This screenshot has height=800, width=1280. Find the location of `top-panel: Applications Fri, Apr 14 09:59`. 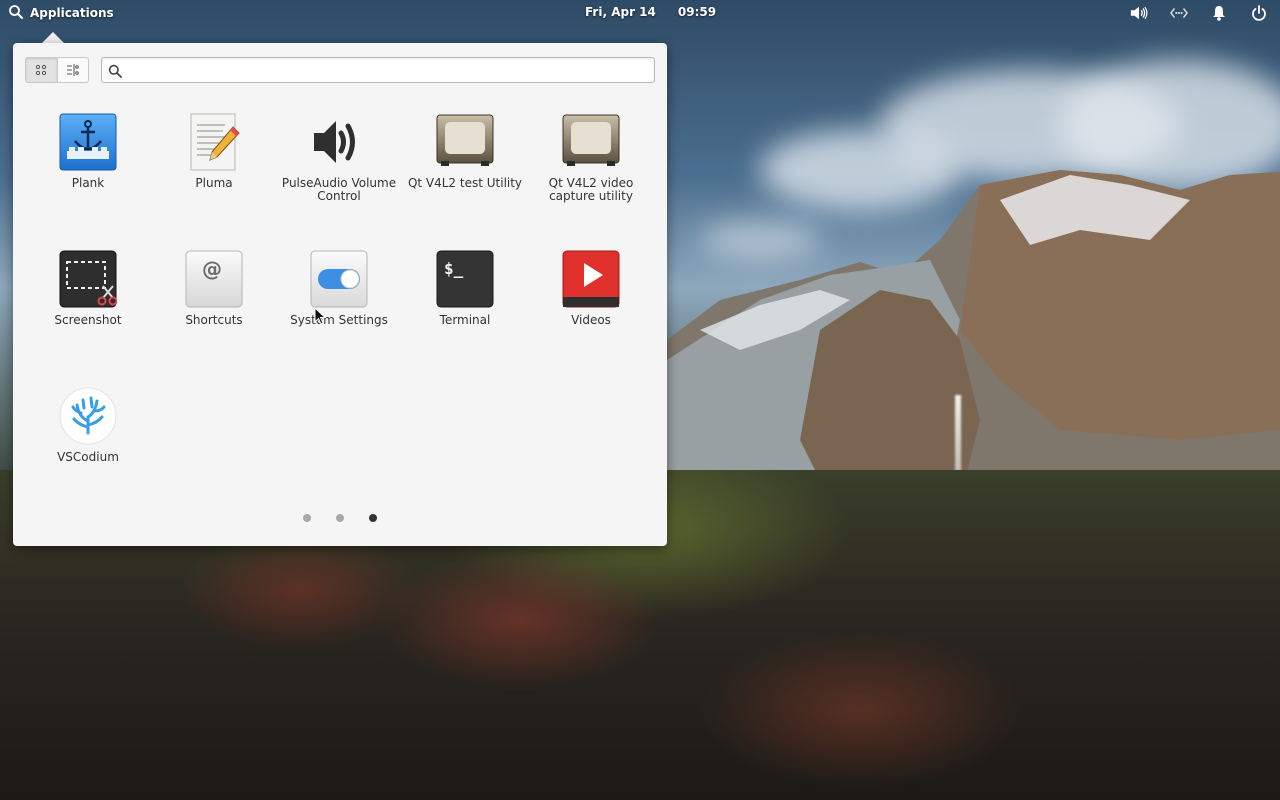

top-panel: Applications Fri, Apr 14 09:59 is located at coordinates (640, 14).